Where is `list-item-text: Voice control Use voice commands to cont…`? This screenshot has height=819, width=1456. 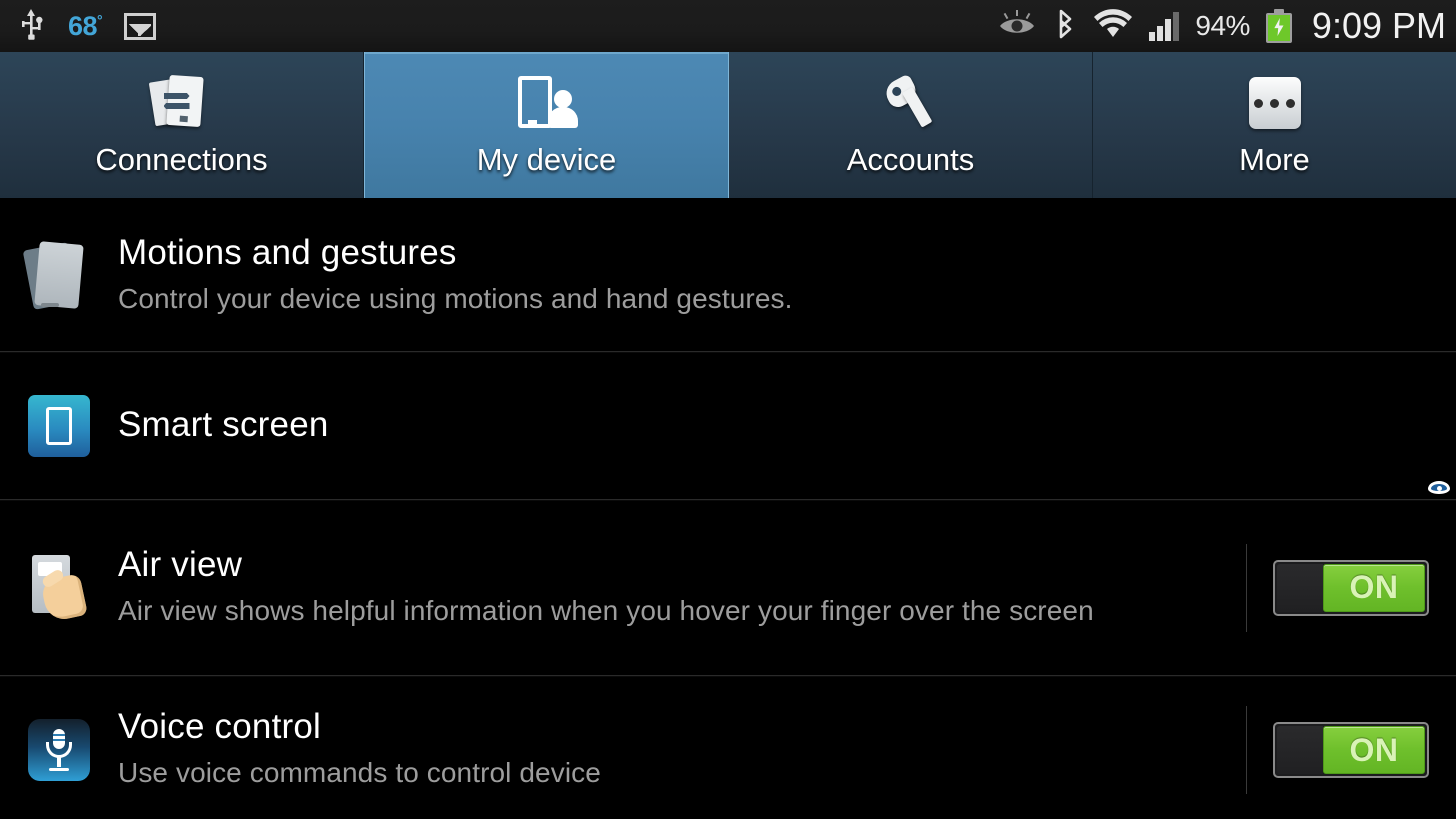 list-item-text: Voice control Use voice commands to cont… is located at coordinates (682, 750).